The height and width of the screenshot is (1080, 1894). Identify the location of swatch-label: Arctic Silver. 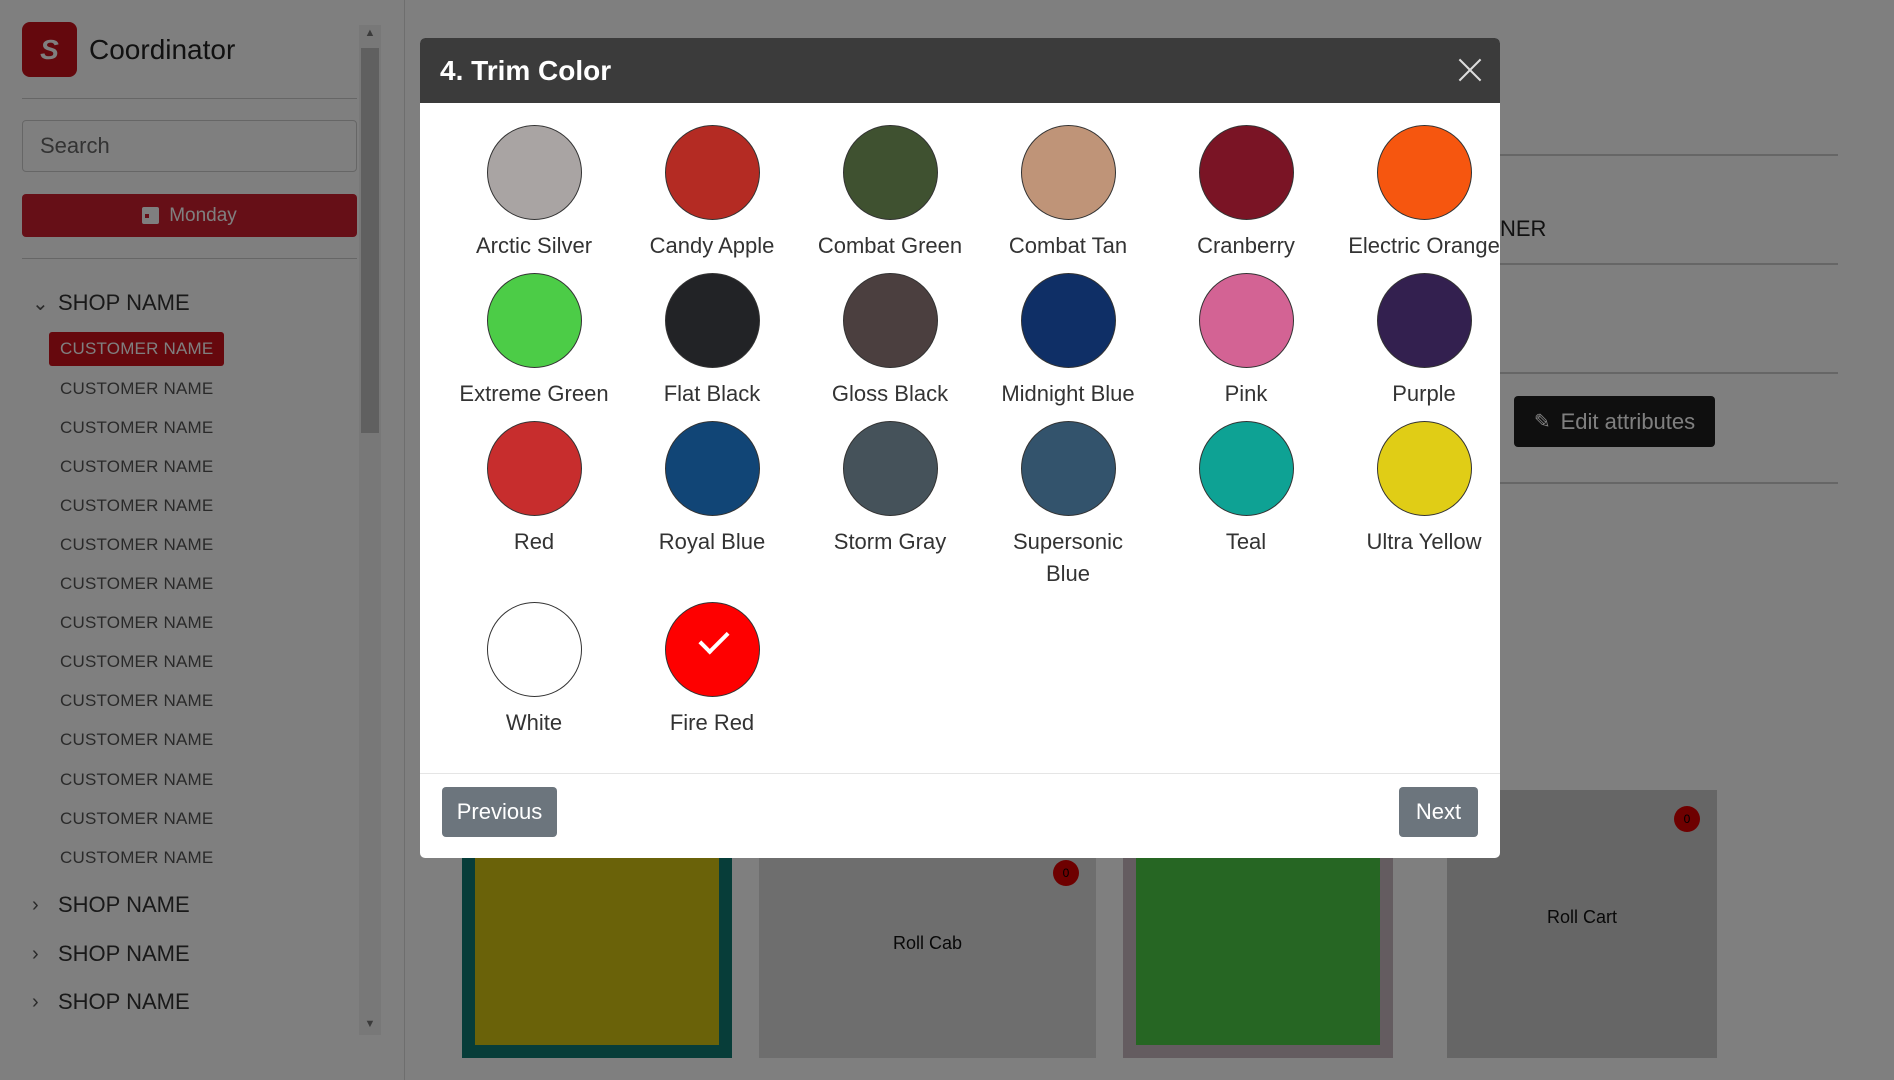
(534, 245).